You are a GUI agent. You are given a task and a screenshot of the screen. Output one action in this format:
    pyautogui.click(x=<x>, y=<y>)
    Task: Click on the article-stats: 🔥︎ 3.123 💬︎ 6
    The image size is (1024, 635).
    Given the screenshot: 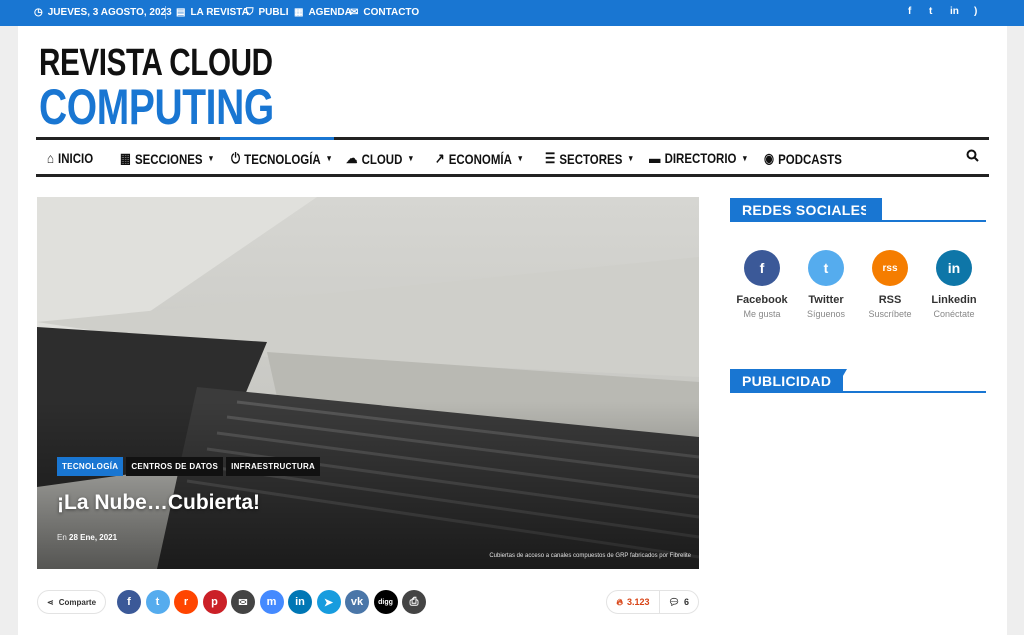 What is the action you would take?
    pyautogui.click(x=652, y=602)
    